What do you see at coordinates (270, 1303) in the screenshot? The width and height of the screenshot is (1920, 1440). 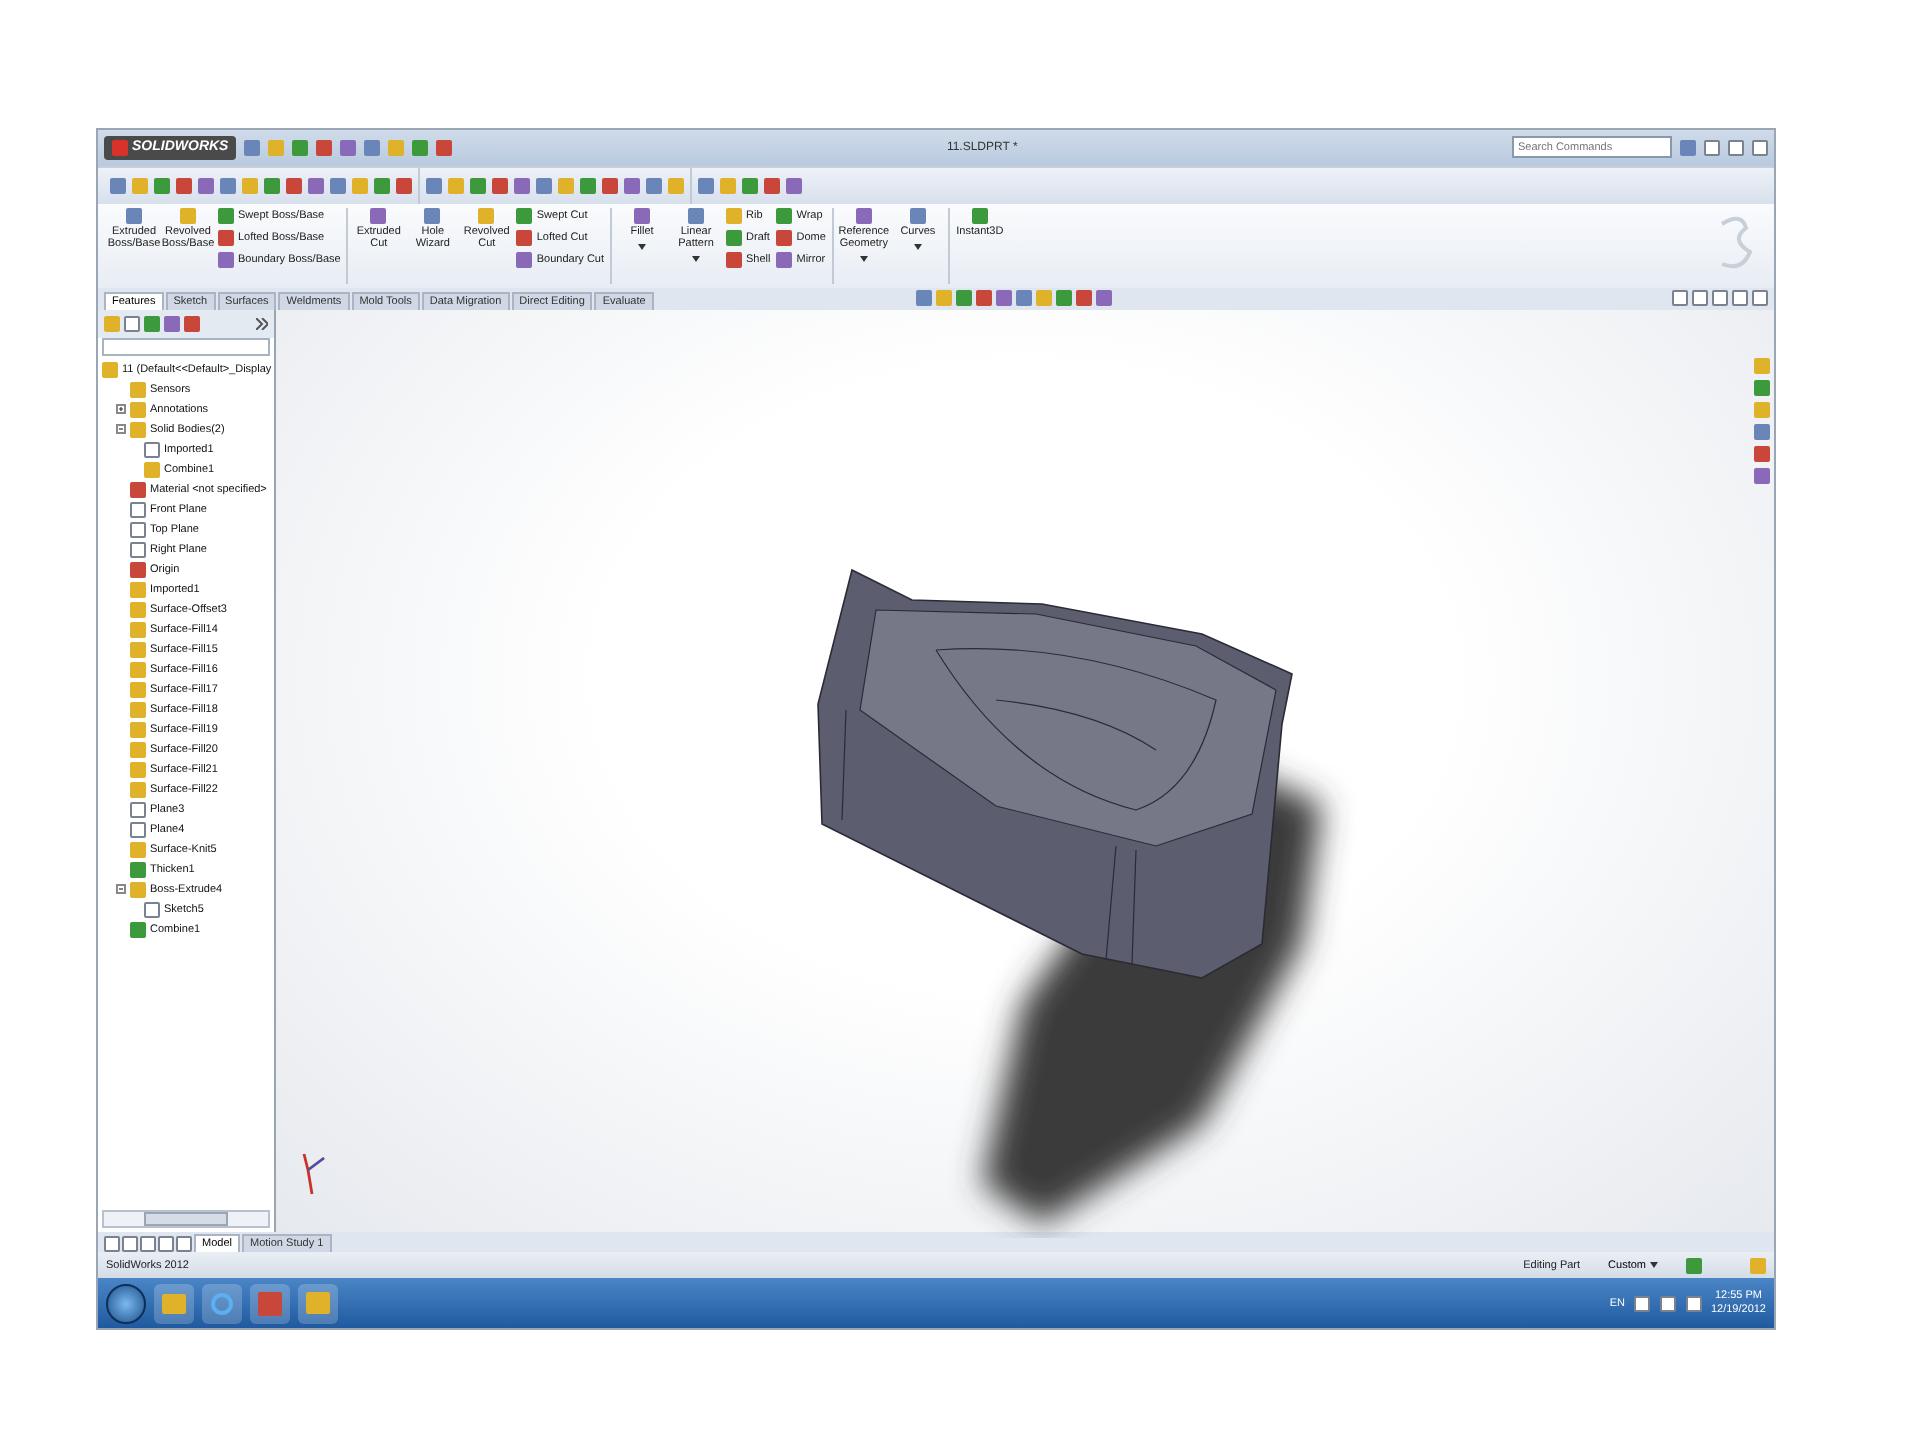 I see `cad-app-icon` at bounding box center [270, 1303].